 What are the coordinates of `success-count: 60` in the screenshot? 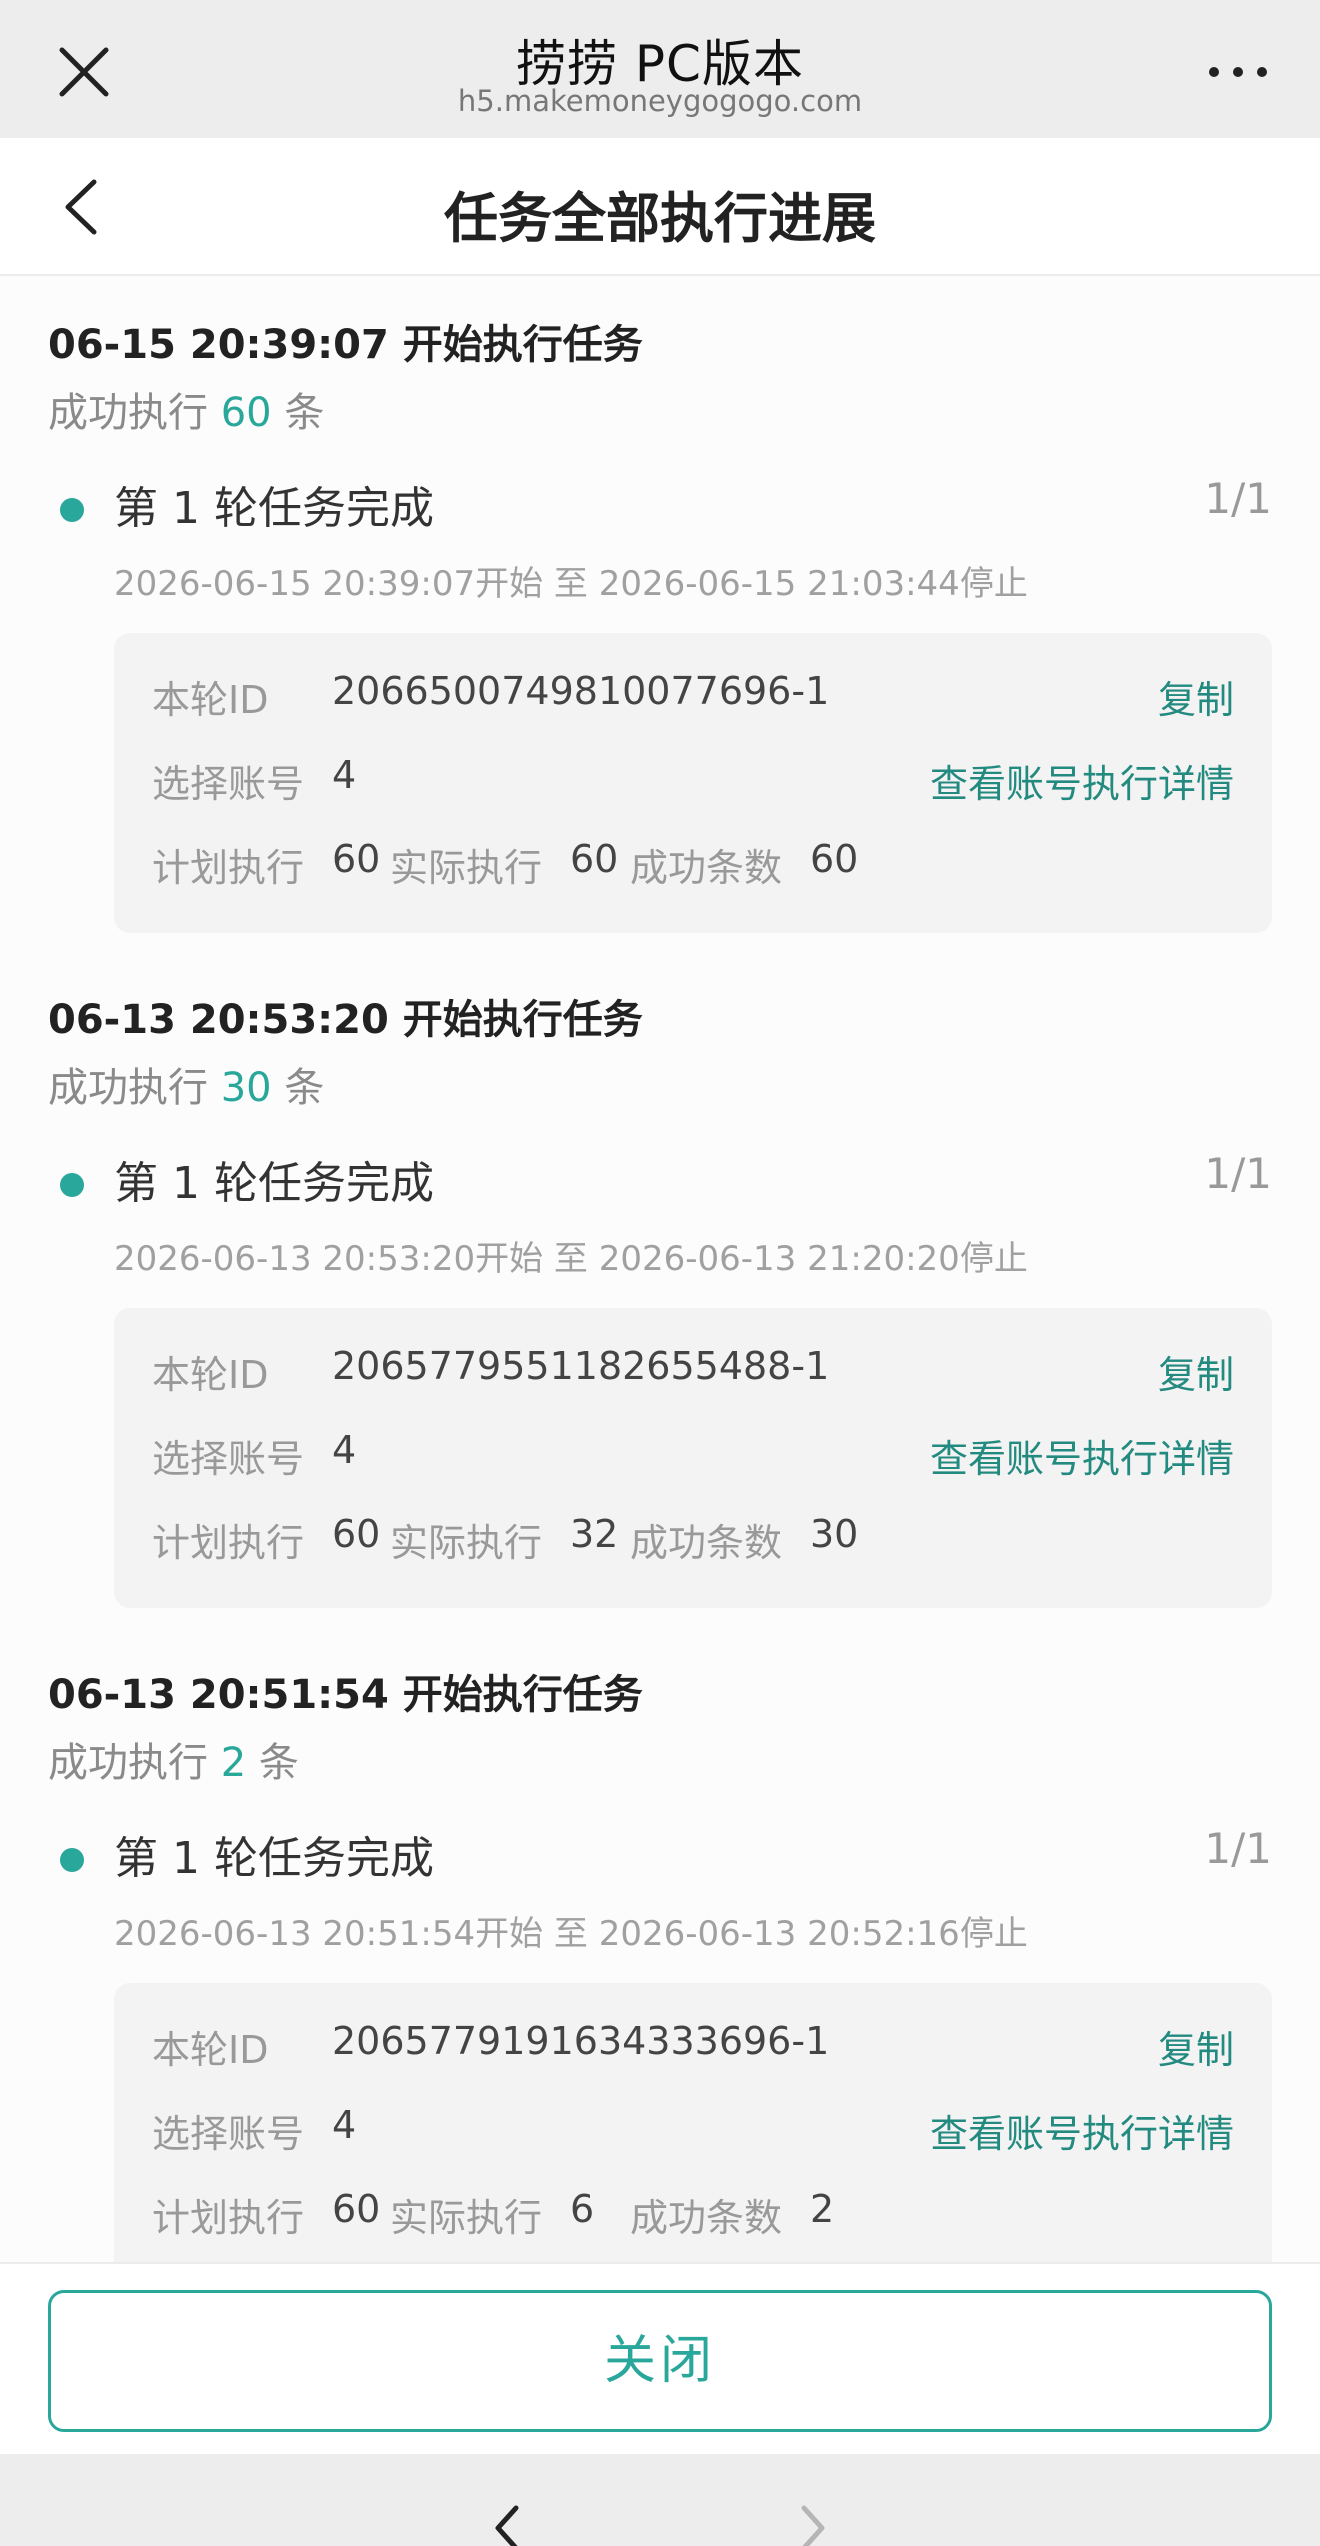 It's located at (246, 413).